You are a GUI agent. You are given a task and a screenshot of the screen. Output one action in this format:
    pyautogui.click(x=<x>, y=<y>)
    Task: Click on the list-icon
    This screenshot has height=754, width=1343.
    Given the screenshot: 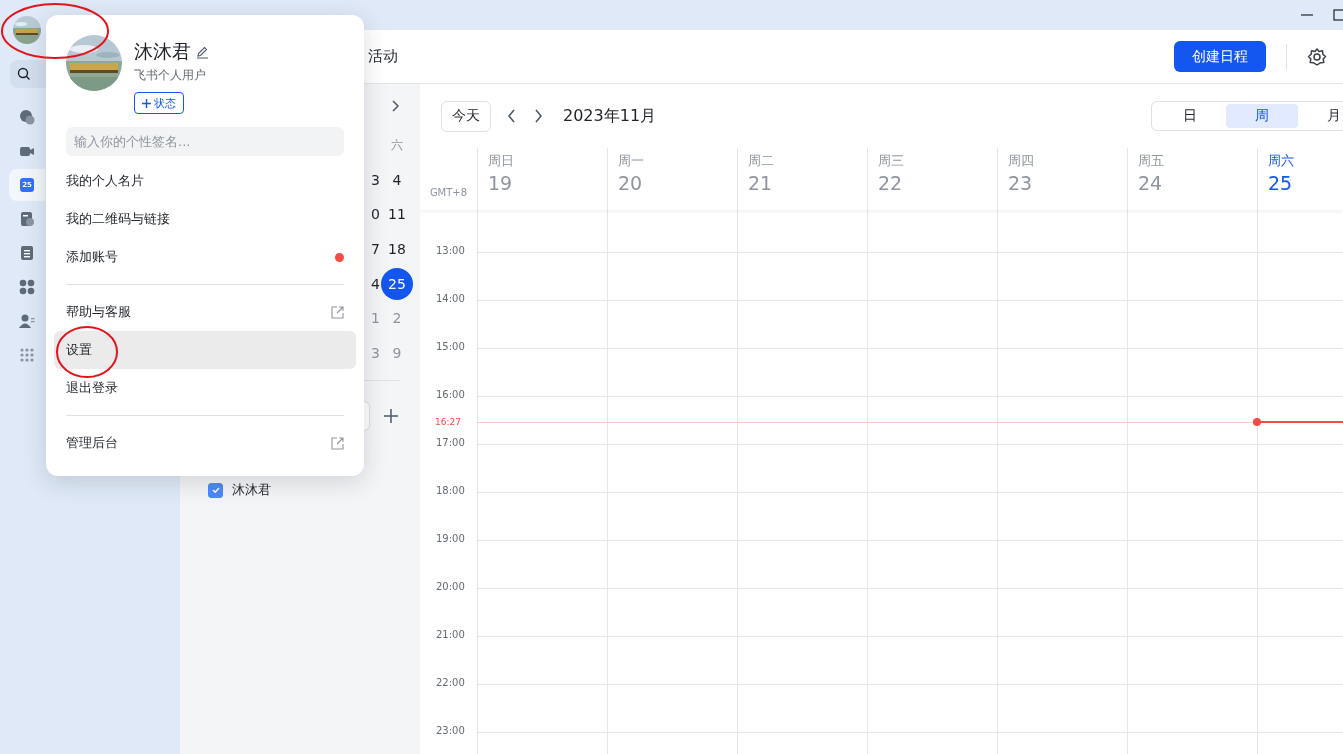 What is the action you would take?
    pyautogui.click(x=27, y=253)
    